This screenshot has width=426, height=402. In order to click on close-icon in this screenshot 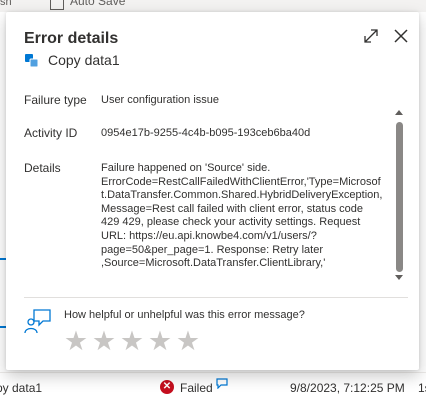, I will do `click(401, 36)`.